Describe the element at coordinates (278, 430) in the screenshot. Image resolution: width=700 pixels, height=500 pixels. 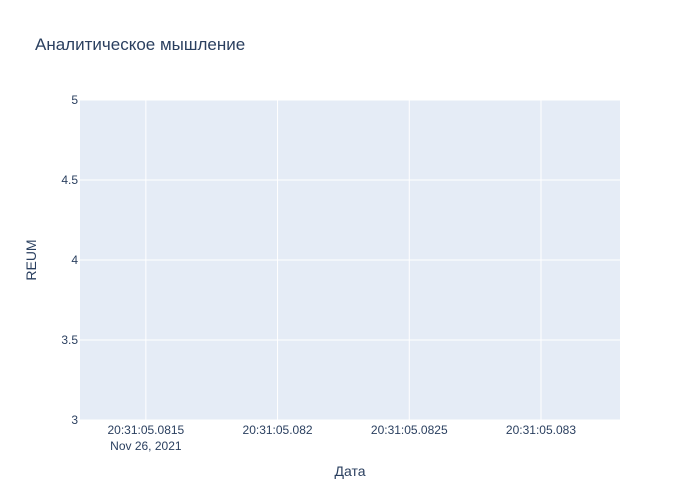
I see `x-tick-label-1: 20:31:05.082` at that location.